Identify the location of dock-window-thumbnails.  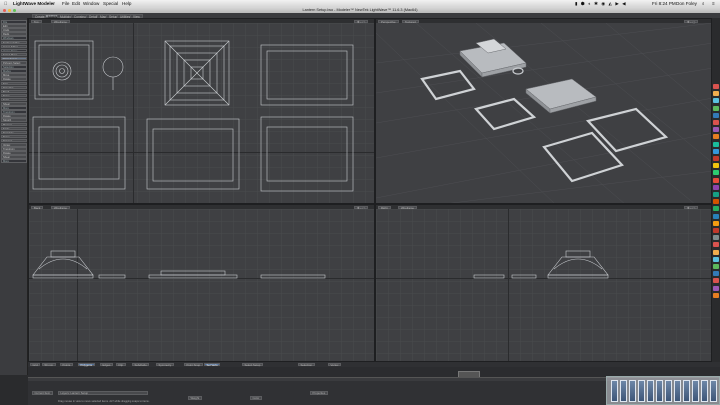
(663, 390).